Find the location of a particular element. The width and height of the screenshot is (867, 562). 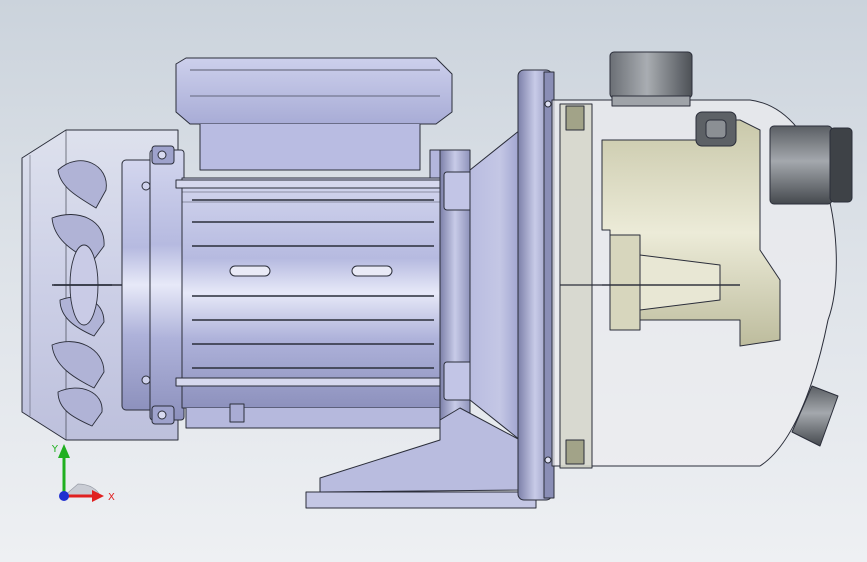

terminal-box is located at coordinates (314, 119).